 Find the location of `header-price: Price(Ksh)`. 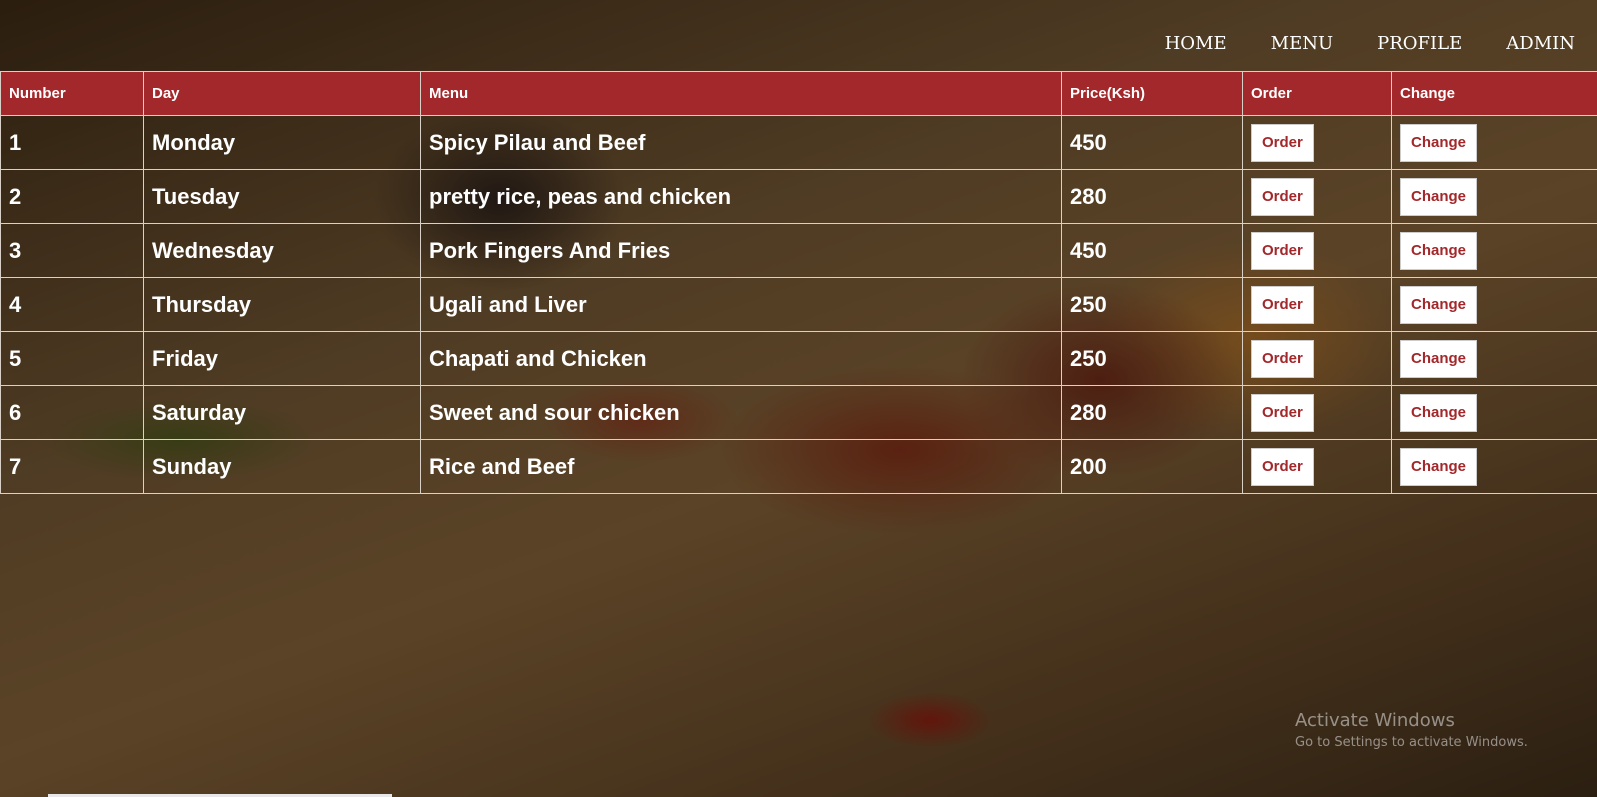

header-price: Price(Ksh) is located at coordinates (1152, 93).